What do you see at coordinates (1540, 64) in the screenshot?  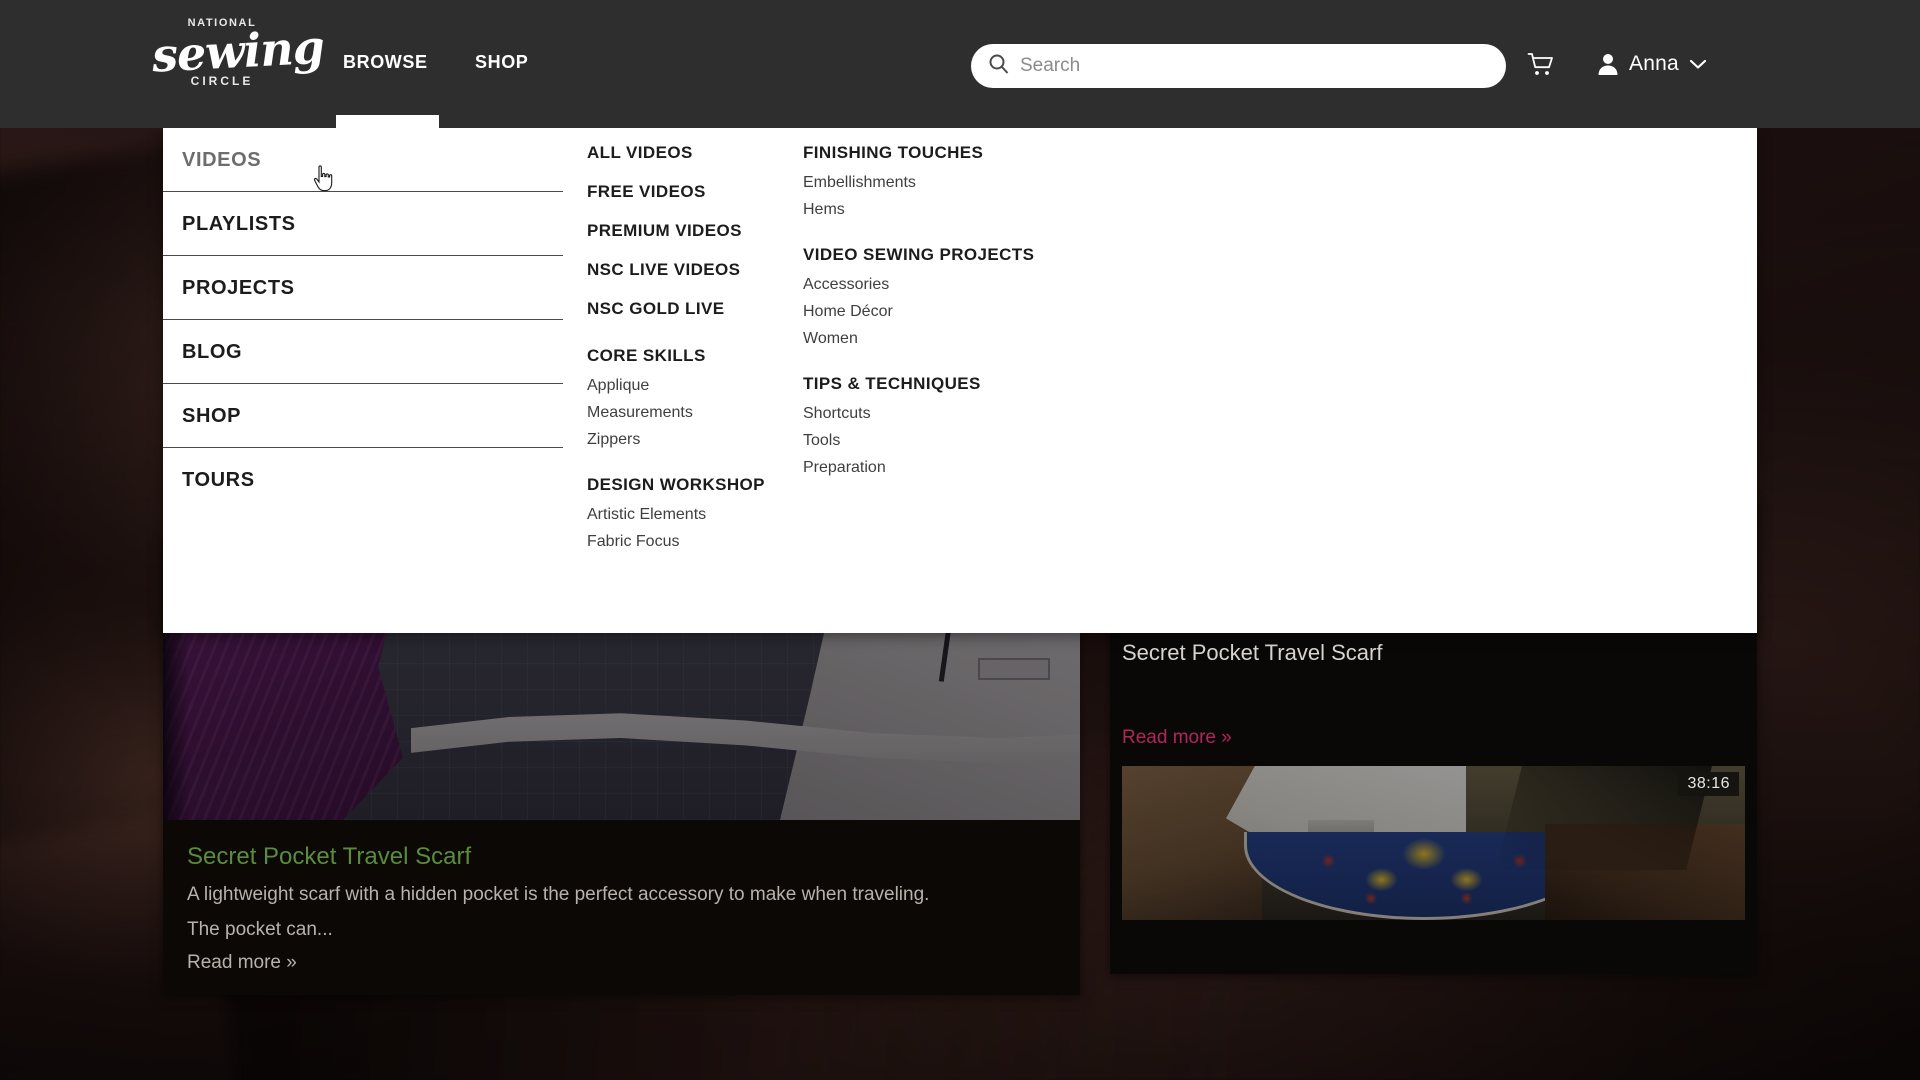 I see `cart-icon` at bounding box center [1540, 64].